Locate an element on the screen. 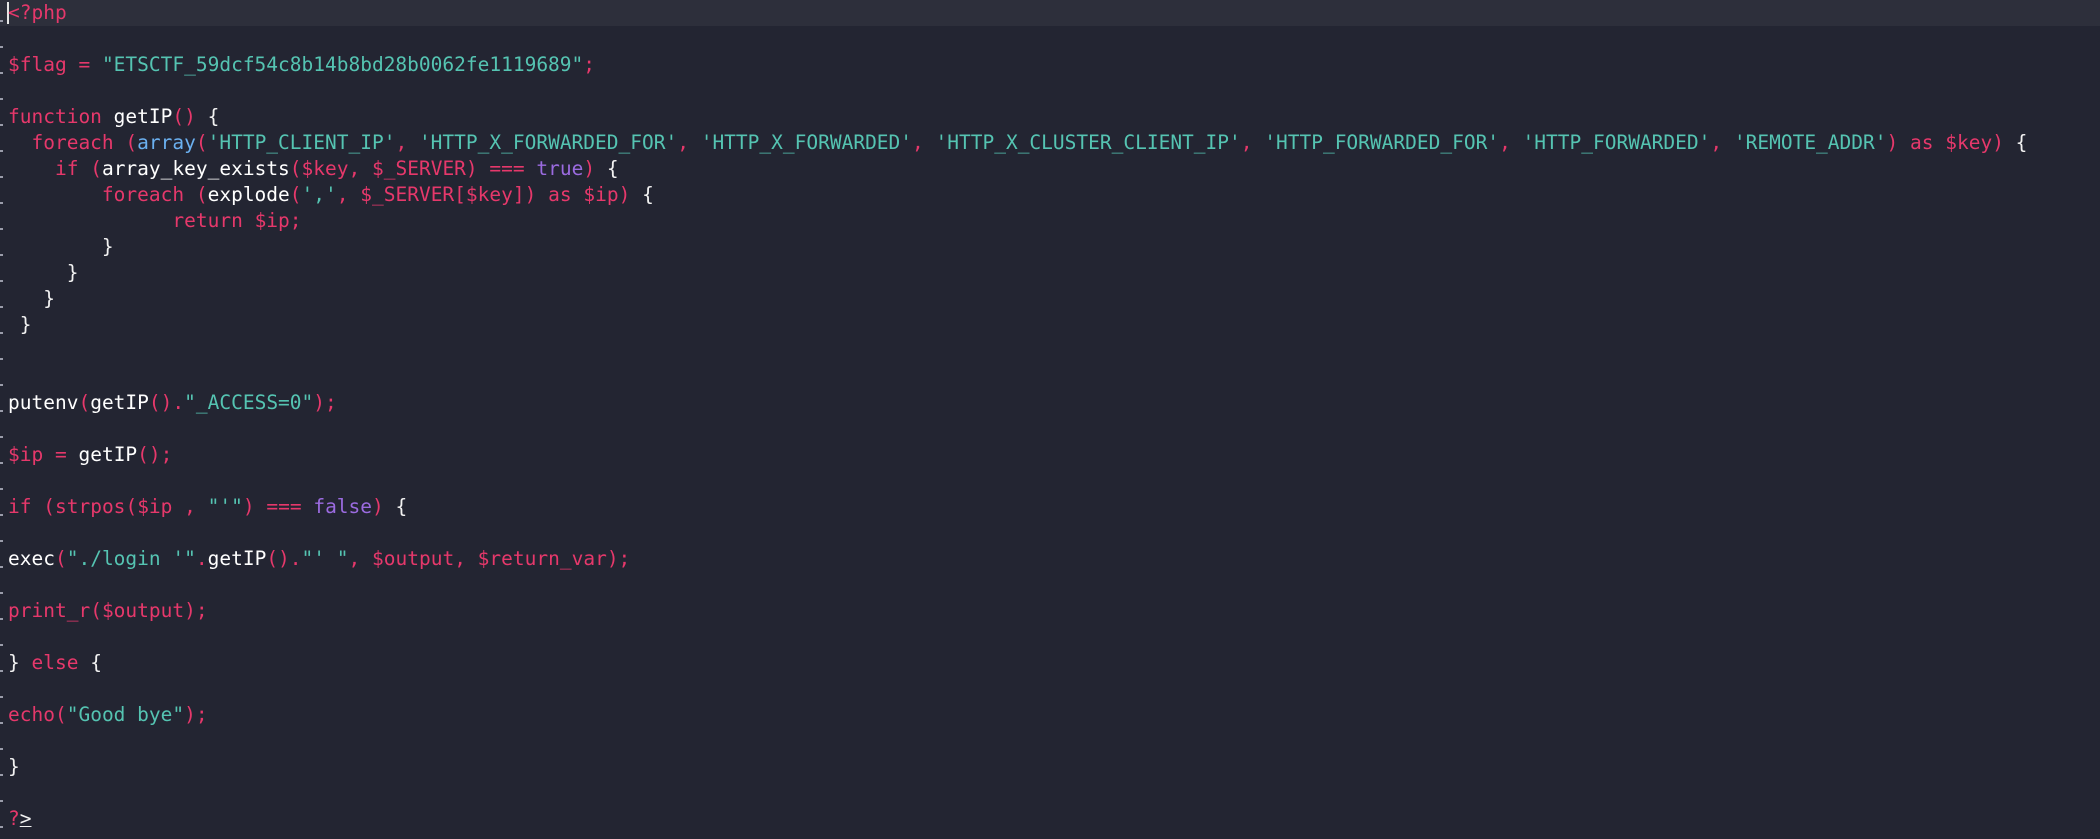  code-line: ?> is located at coordinates (20, 819).